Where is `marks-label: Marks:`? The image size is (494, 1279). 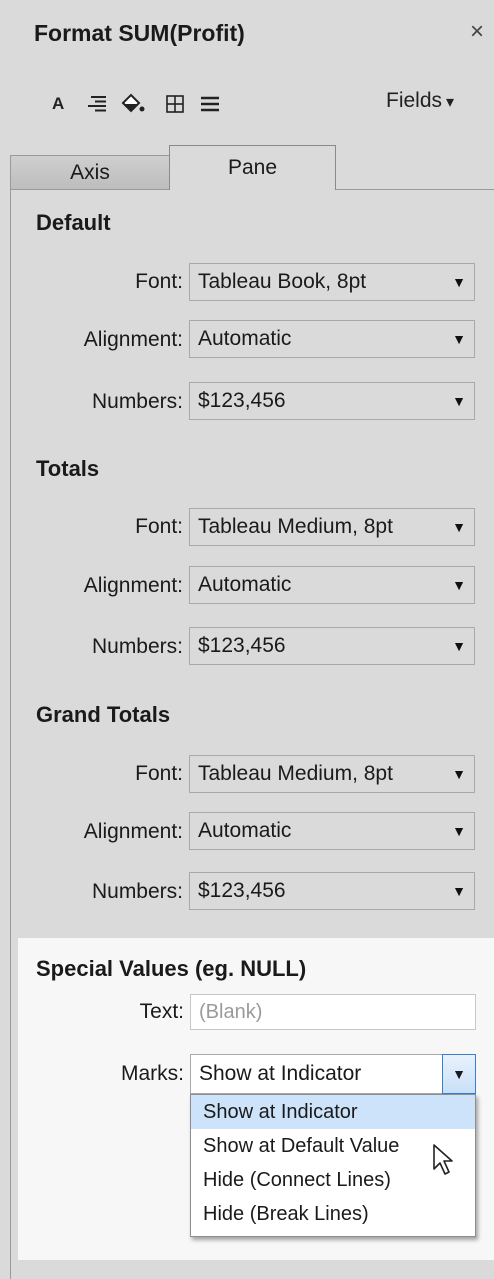 marks-label: Marks: is located at coordinates (152, 1073).